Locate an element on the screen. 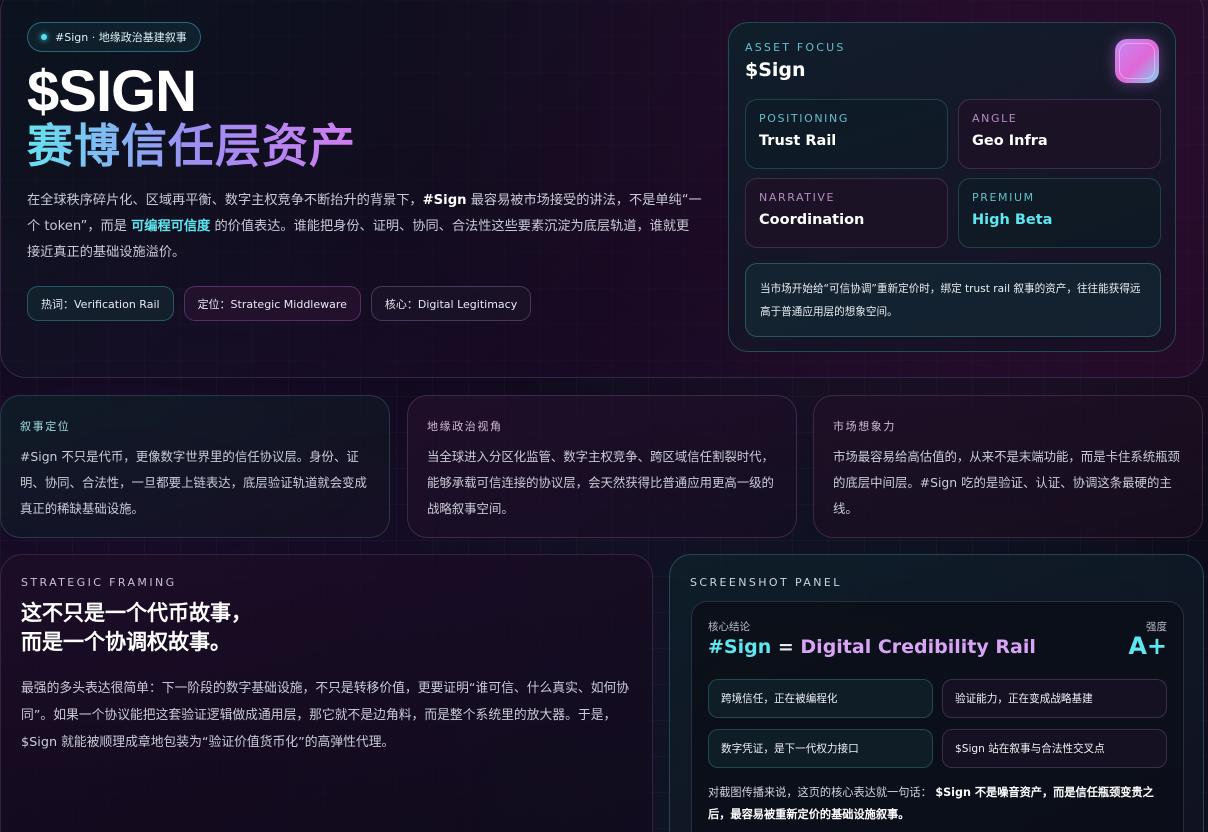  fact-item: $Sign 站在叙事与合法性交叉点 is located at coordinates (1054, 748).